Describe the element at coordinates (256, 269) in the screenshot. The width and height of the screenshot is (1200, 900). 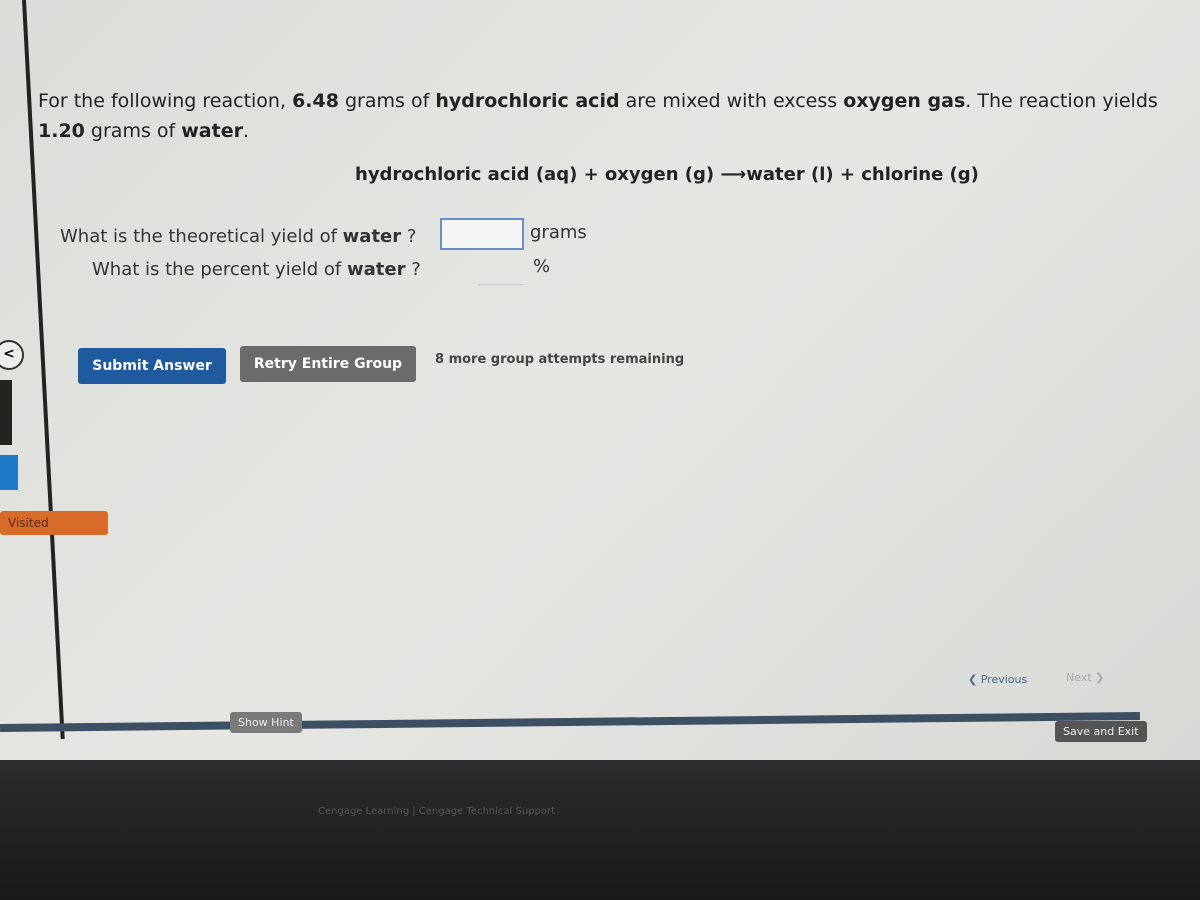
I see `percent-yield-question: What is the percent yield of water ?` at that location.